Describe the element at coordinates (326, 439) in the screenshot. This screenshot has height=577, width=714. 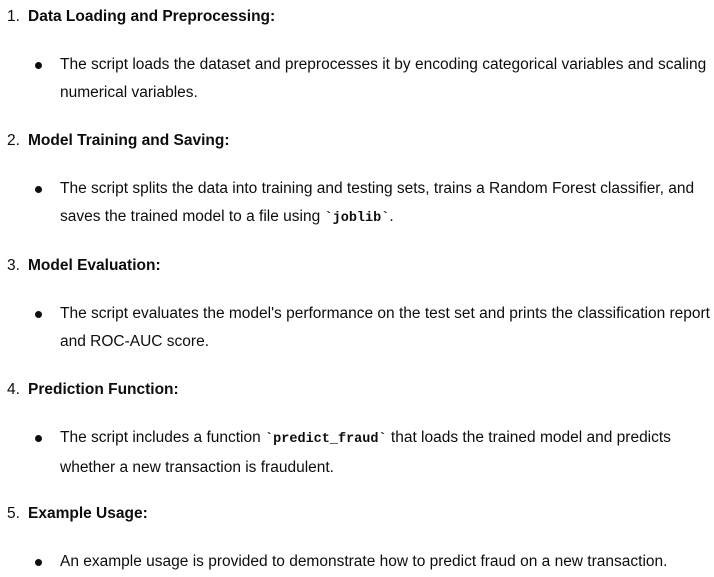
I see `inline-code: `predict_fraud`` at that location.